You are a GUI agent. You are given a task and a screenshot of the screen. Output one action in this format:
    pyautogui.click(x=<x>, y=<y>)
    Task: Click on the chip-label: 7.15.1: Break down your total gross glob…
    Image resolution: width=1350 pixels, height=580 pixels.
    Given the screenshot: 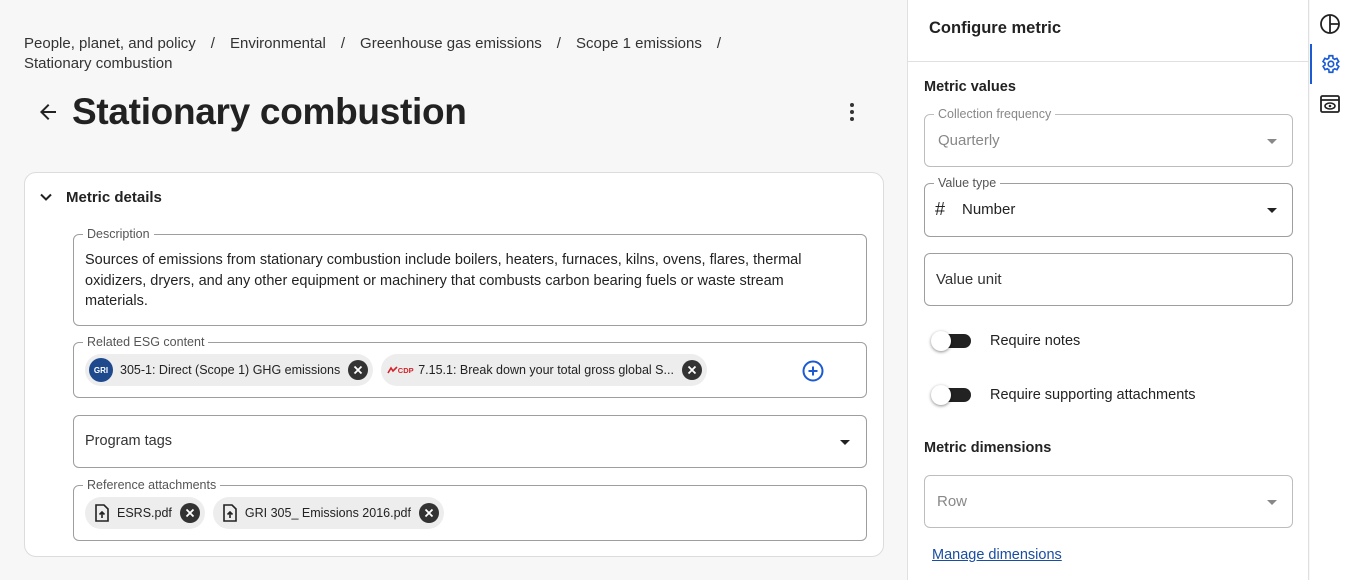 What is the action you would take?
    pyautogui.click(x=546, y=370)
    